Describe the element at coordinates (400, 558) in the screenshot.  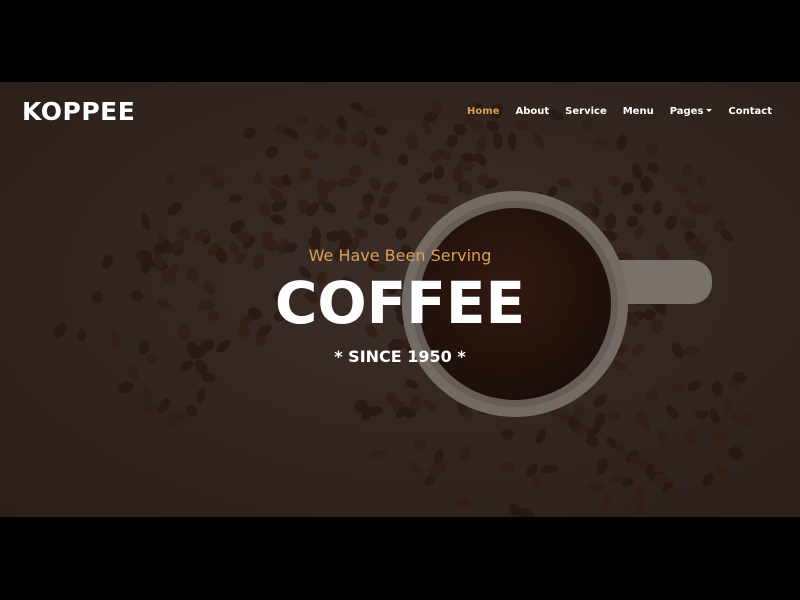
I see `letterbox-bottom` at that location.